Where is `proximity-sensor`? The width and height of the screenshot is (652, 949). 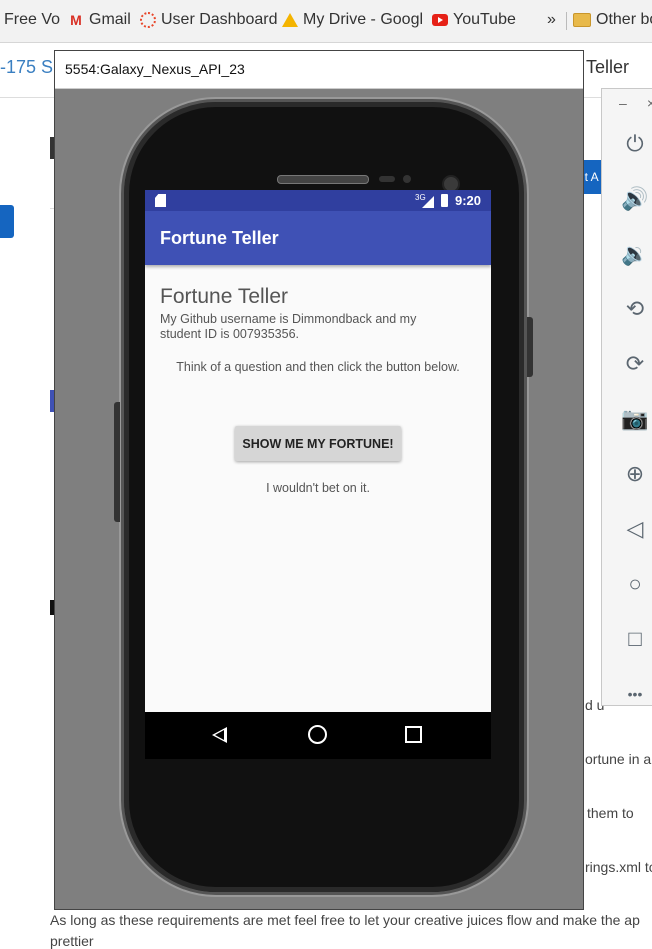
proximity-sensor is located at coordinates (387, 179).